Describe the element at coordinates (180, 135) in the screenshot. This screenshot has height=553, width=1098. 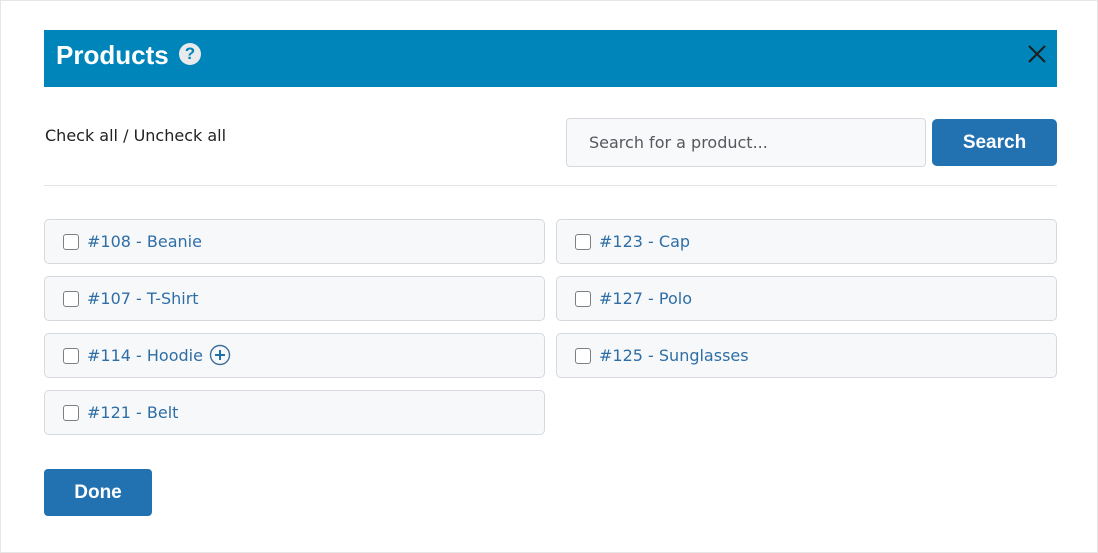
I see `uncheck-all-link: Uncheck all` at that location.